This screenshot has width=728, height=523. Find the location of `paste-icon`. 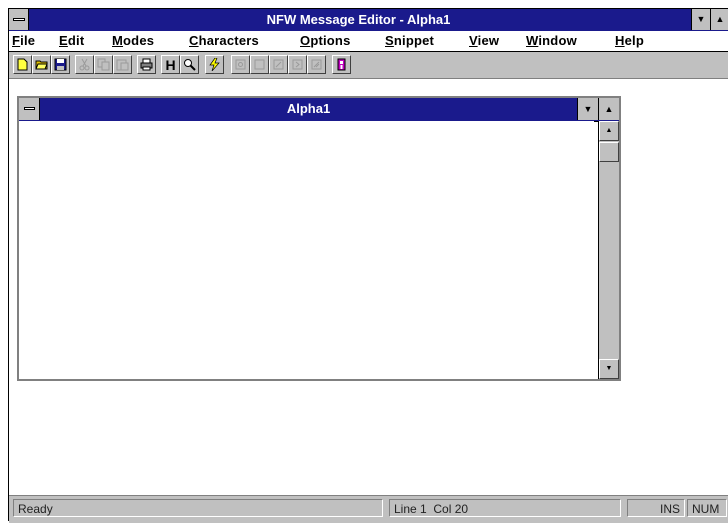

paste-icon is located at coordinates (122, 65).